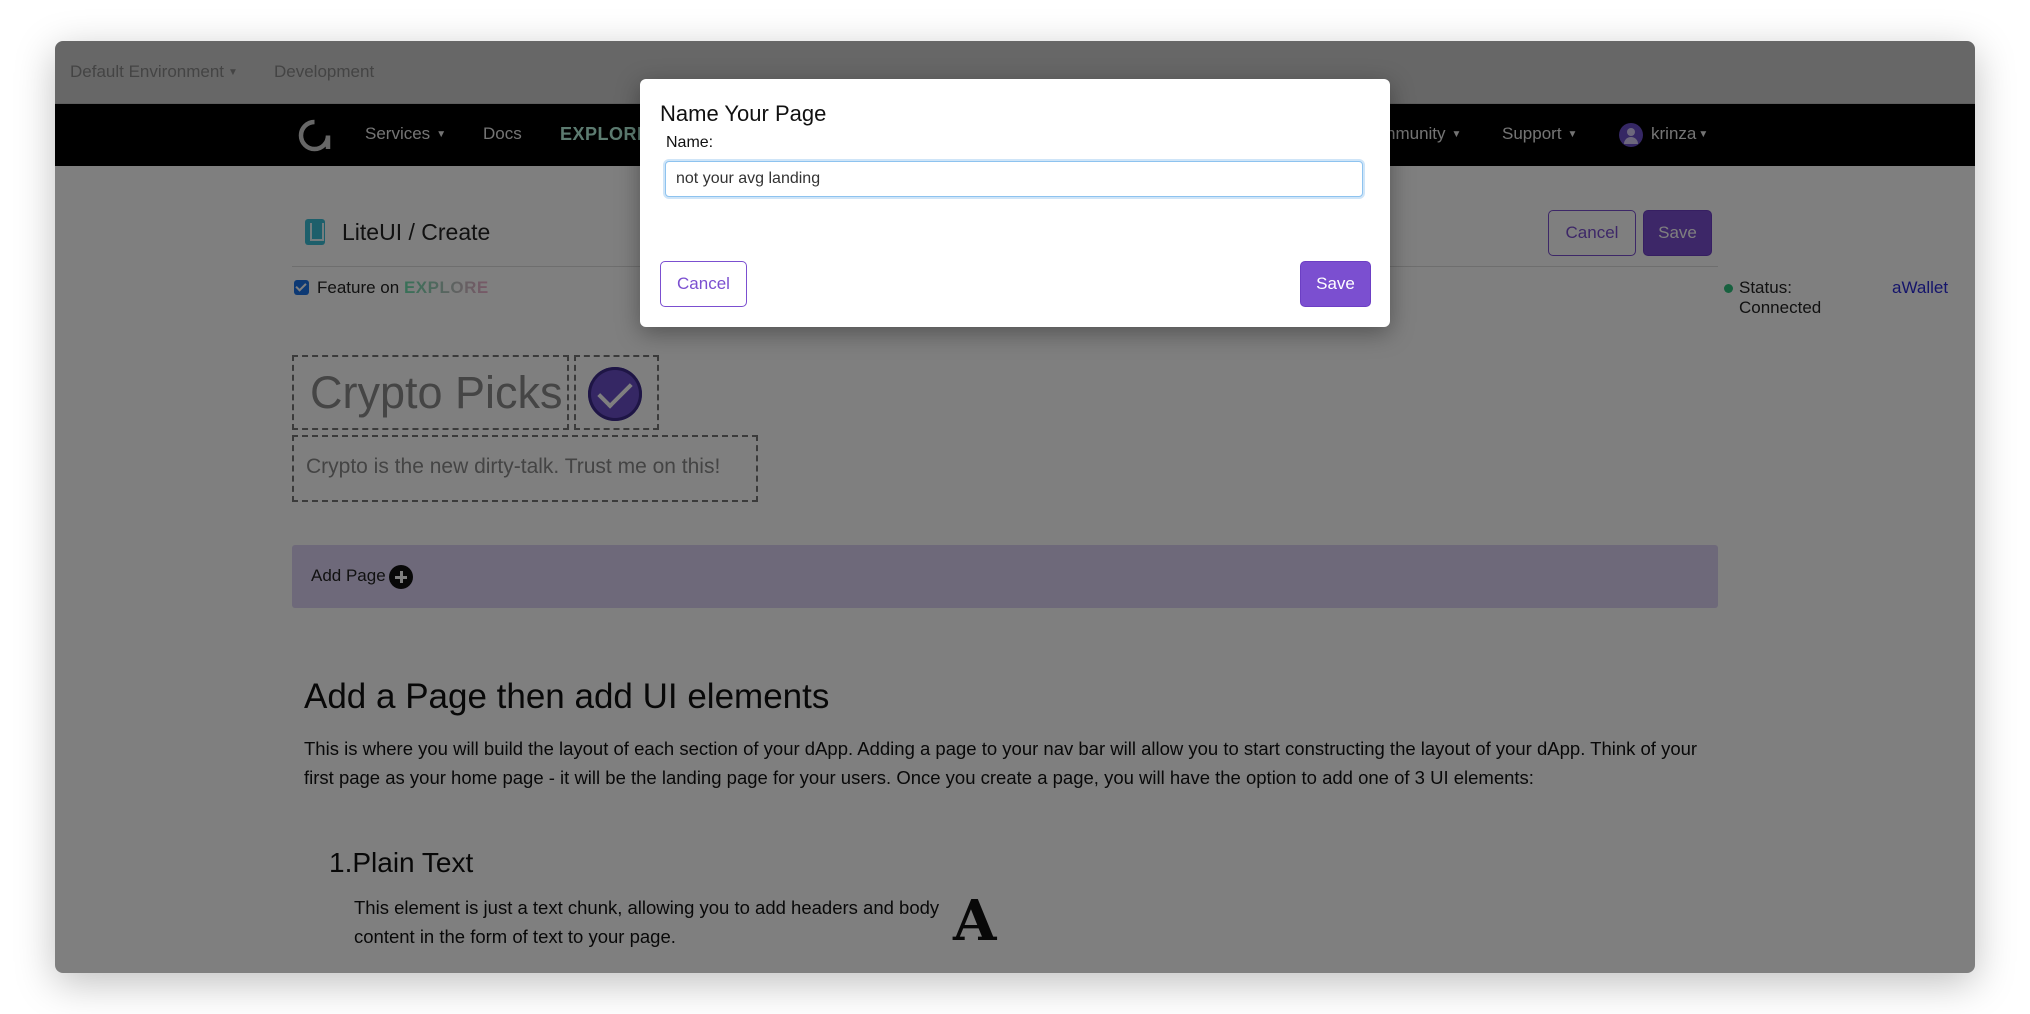 This screenshot has width=2030, height=1014. What do you see at coordinates (690, 142) in the screenshot?
I see `name-label: Name:` at bounding box center [690, 142].